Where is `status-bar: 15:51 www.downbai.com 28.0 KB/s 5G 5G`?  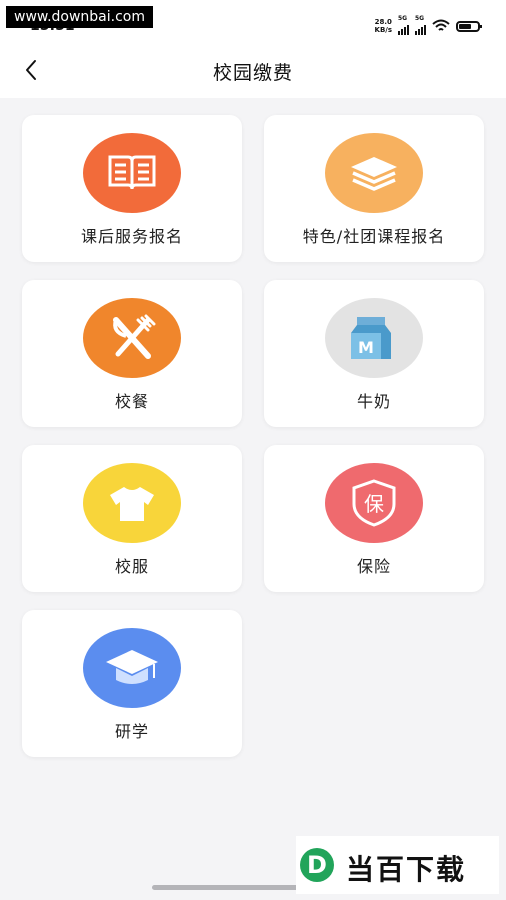
status-bar: 15:51 www.downbai.com 28.0 KB/s 5G 5G is located at coordinates (253, 22).